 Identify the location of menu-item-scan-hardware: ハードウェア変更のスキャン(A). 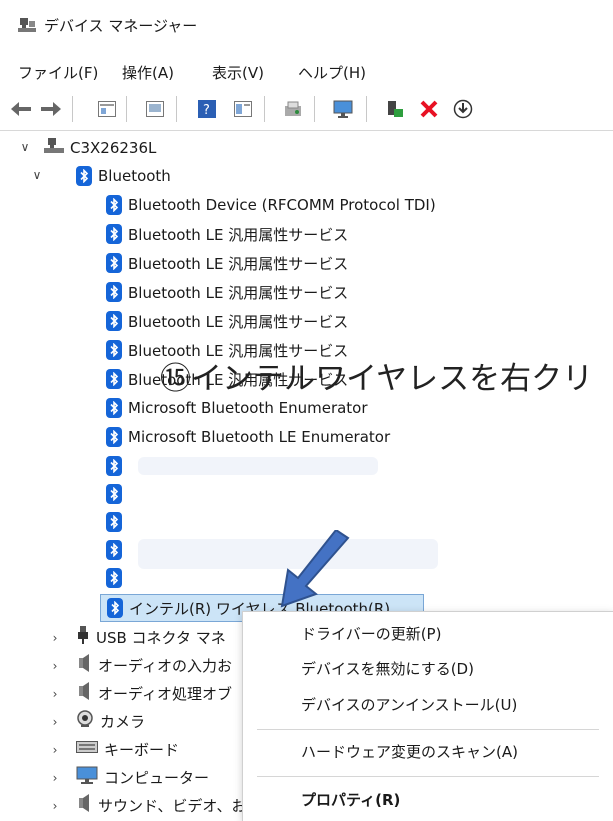
(409, 751).